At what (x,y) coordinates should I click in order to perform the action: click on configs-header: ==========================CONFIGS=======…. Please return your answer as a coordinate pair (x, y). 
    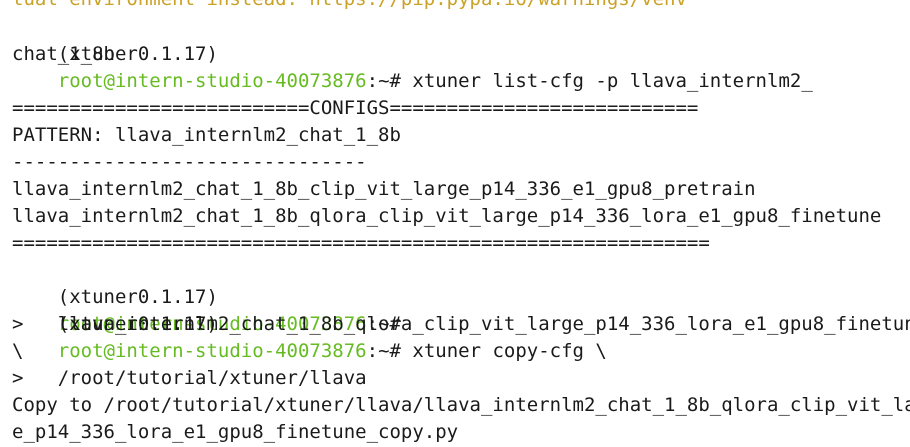
    Looking at the image, I should click on (355, 108).